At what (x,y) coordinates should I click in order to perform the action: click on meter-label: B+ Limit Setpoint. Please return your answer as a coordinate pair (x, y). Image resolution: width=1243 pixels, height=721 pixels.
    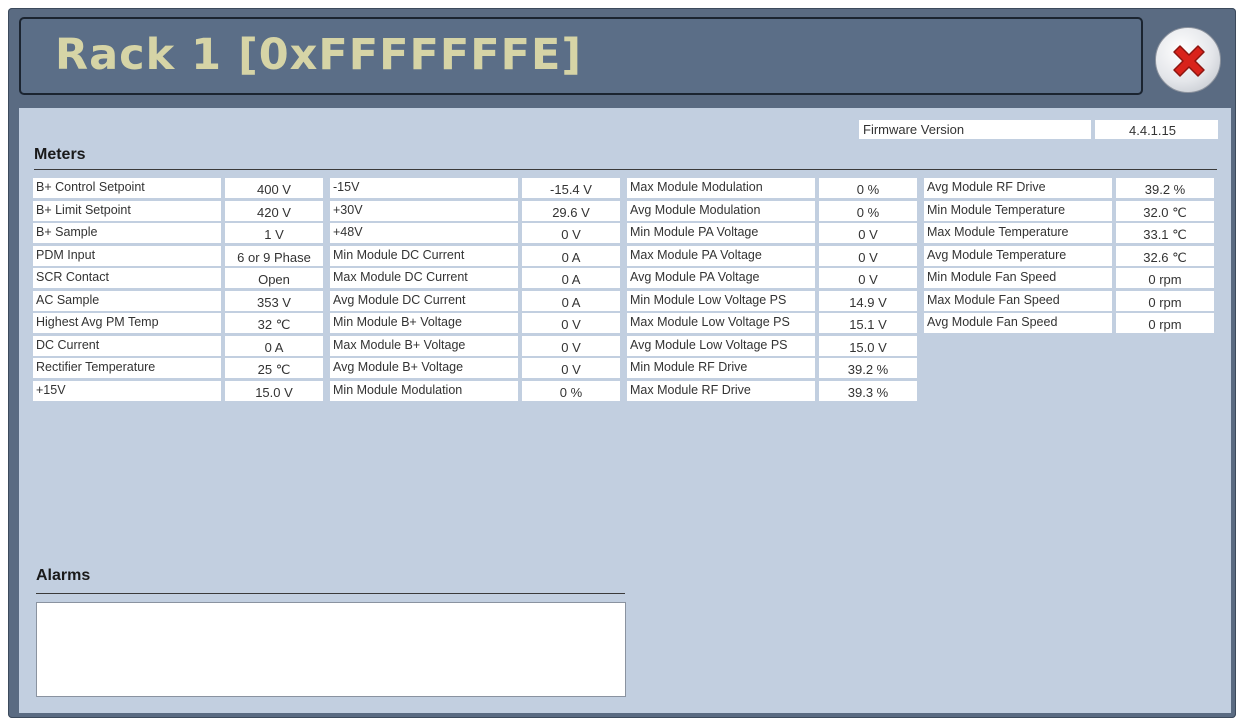
    Looking at the image, I should click on (127, 210).